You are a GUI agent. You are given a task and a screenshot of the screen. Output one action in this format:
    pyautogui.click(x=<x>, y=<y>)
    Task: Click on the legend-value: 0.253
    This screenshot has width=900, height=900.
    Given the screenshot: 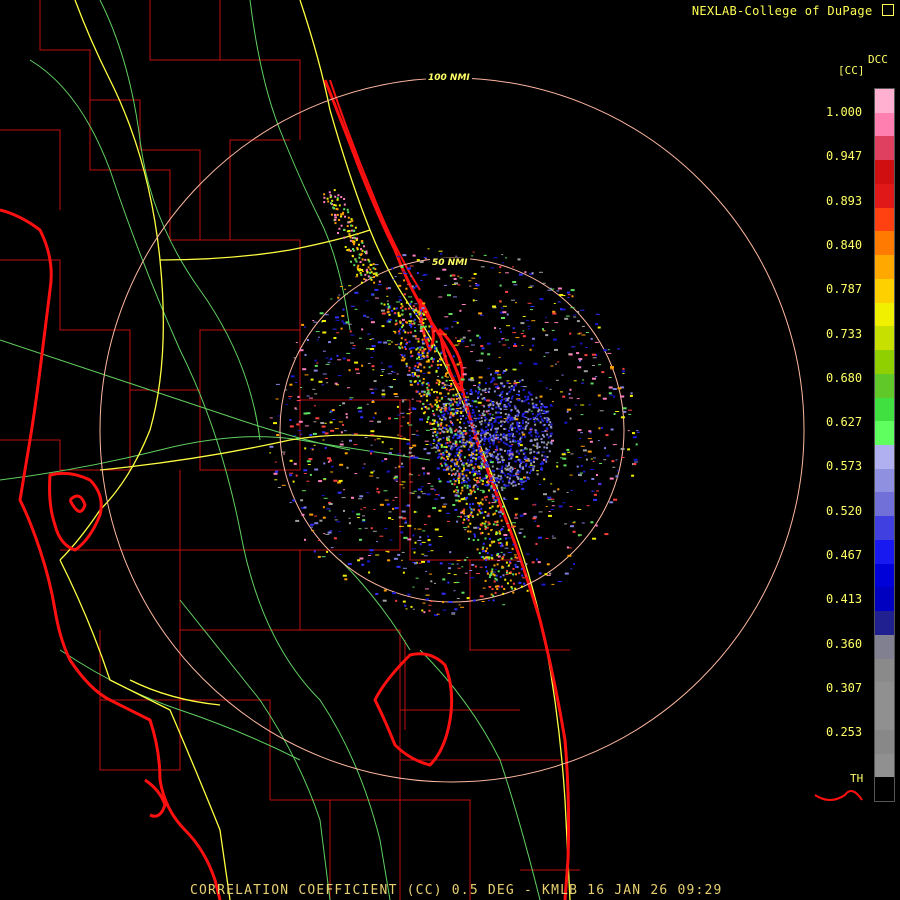 What is the action you would take?
    pyautogui.click(x=844, y=732)
    